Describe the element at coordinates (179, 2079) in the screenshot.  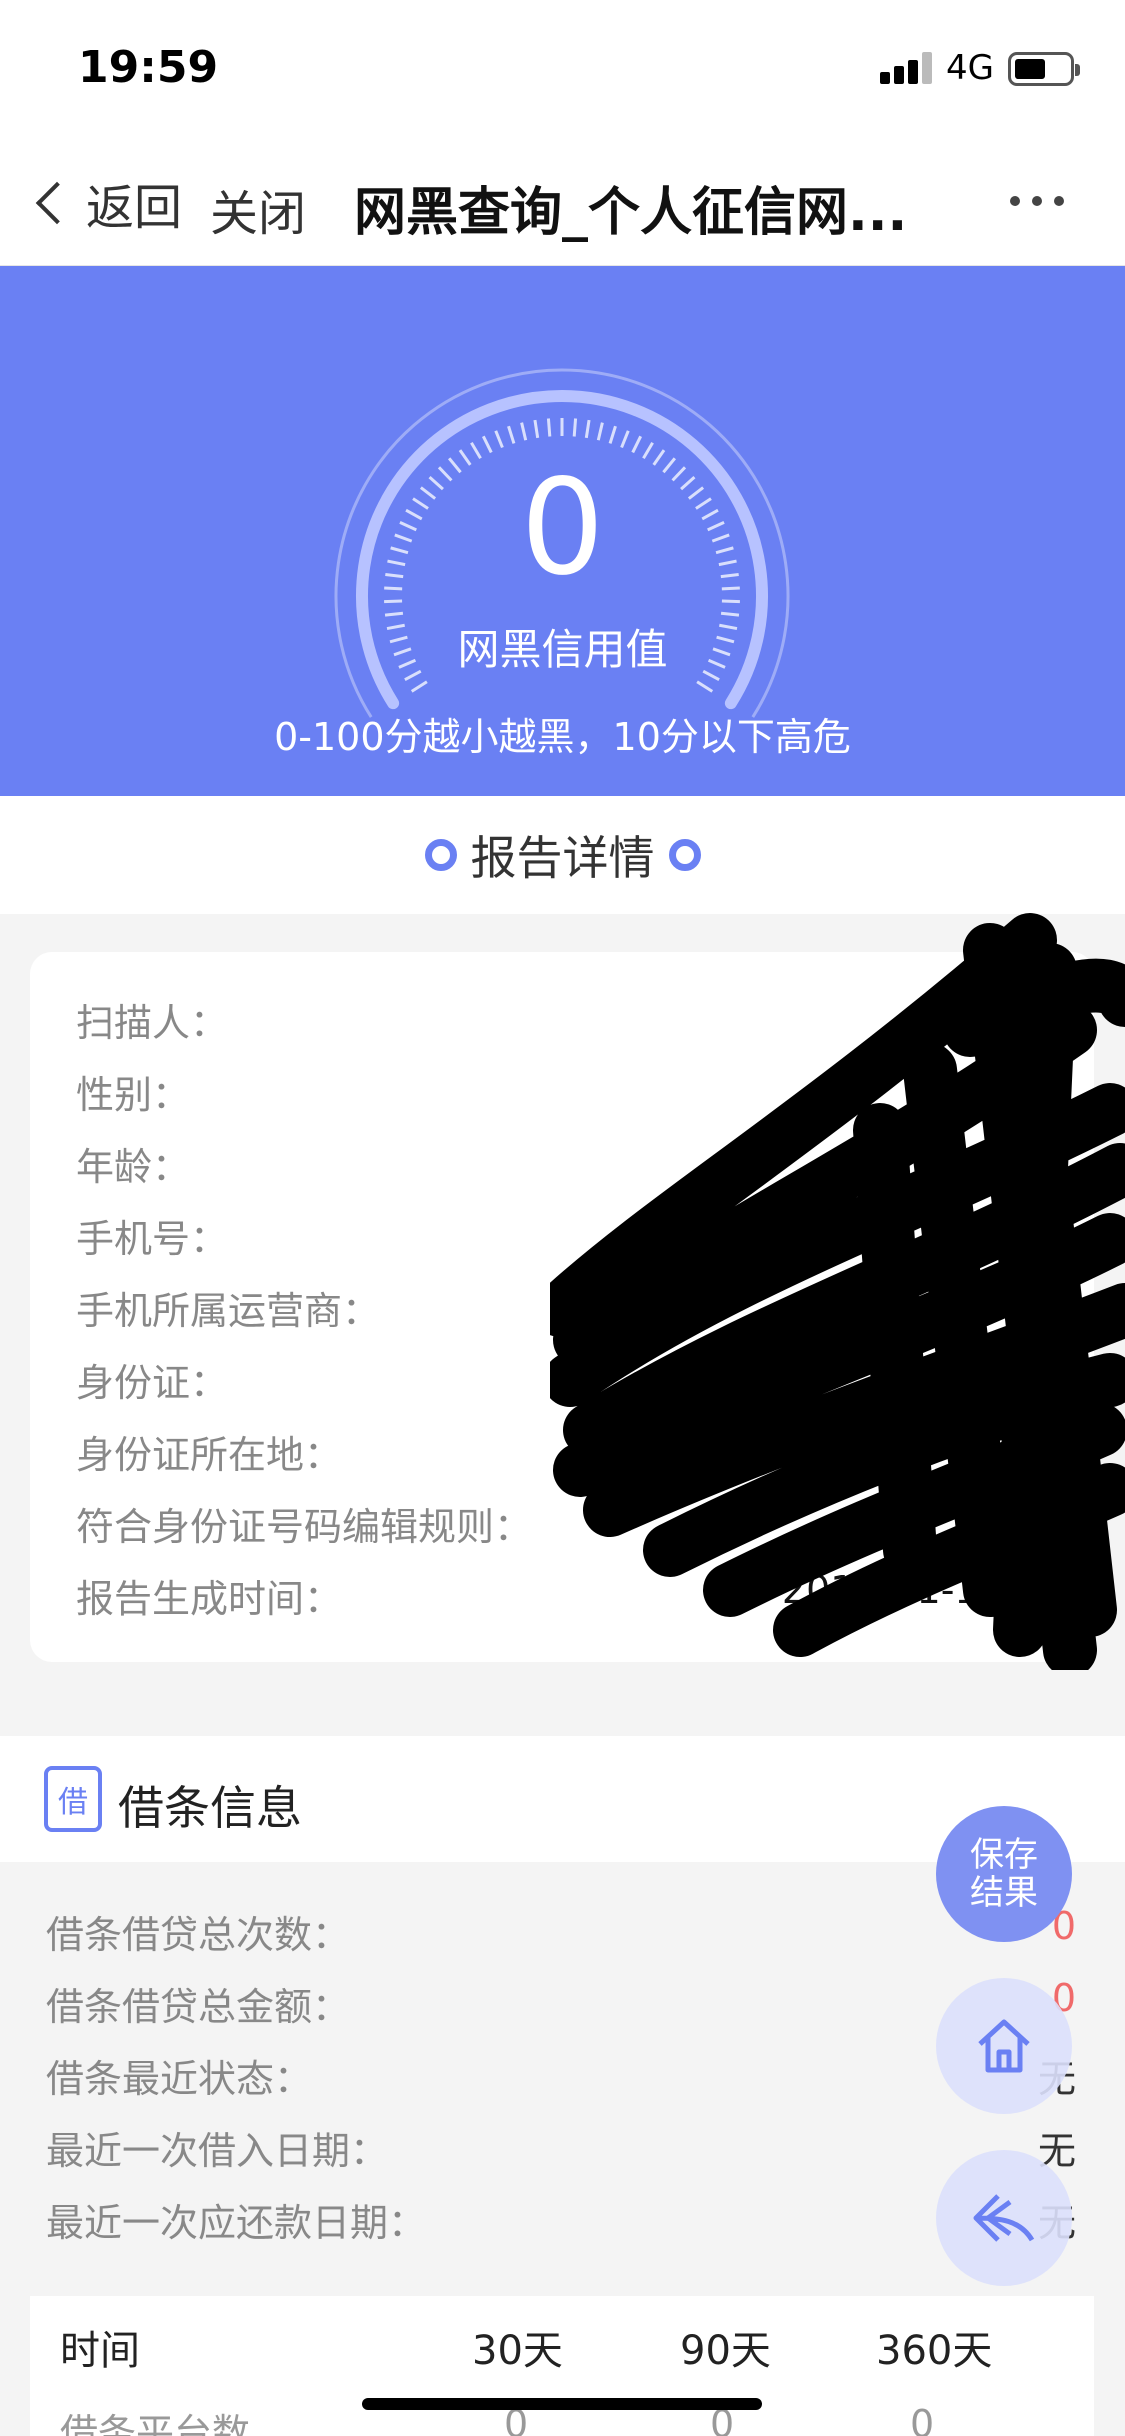
I see `loan-row-label: 借条最近状态：` at that location.